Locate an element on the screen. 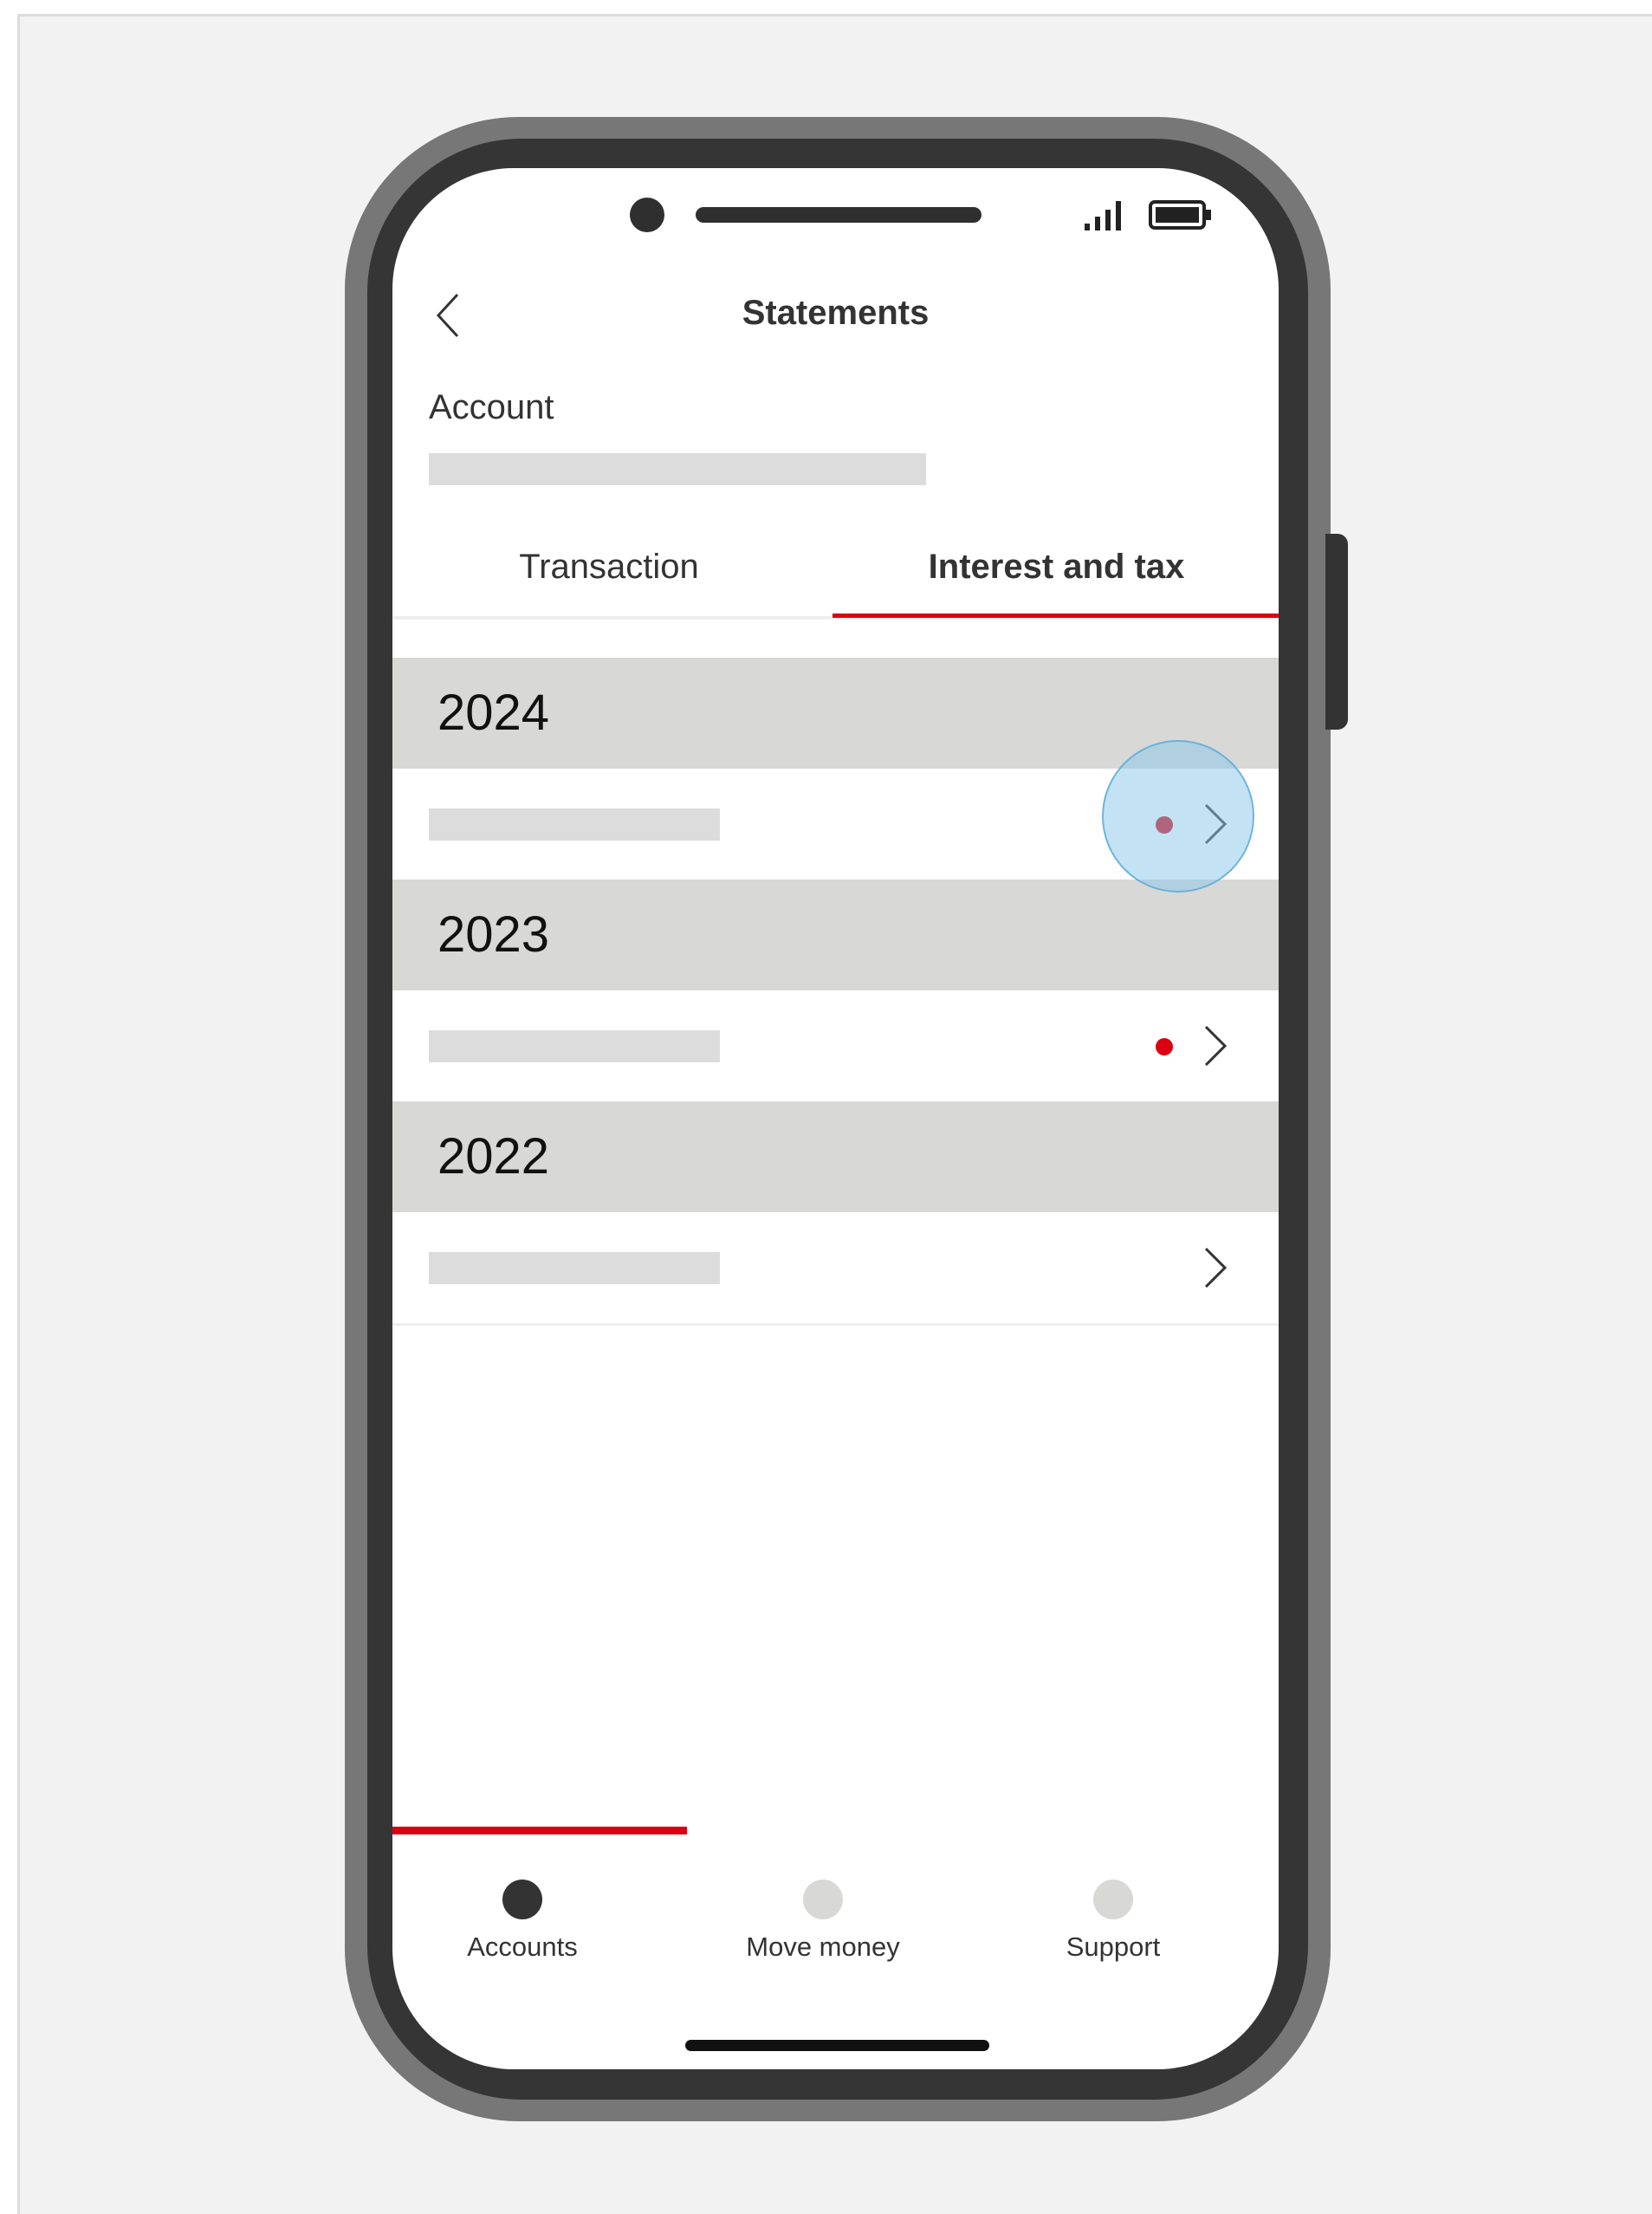  support-icon is located at coordinates (1113, 1899).